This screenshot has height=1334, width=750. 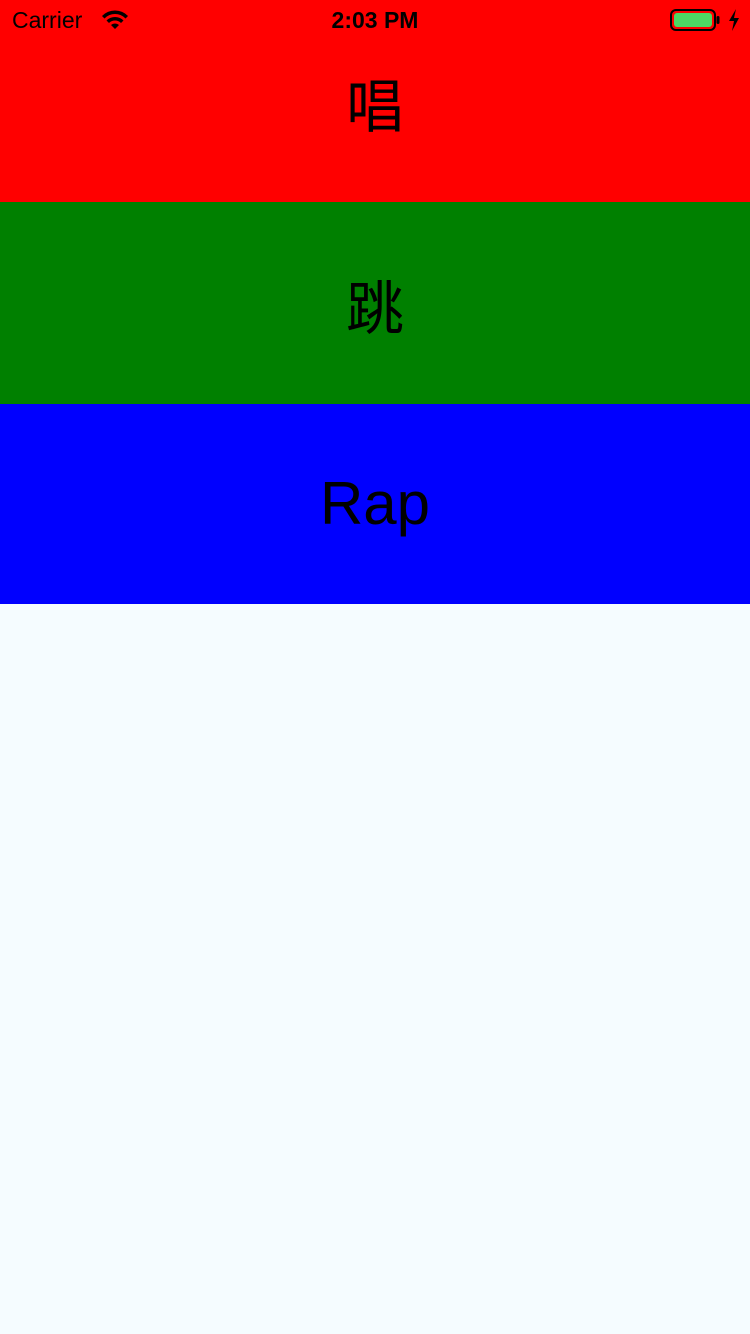 I want to click on charging-bolt-icon, so click(x=734, y=20).